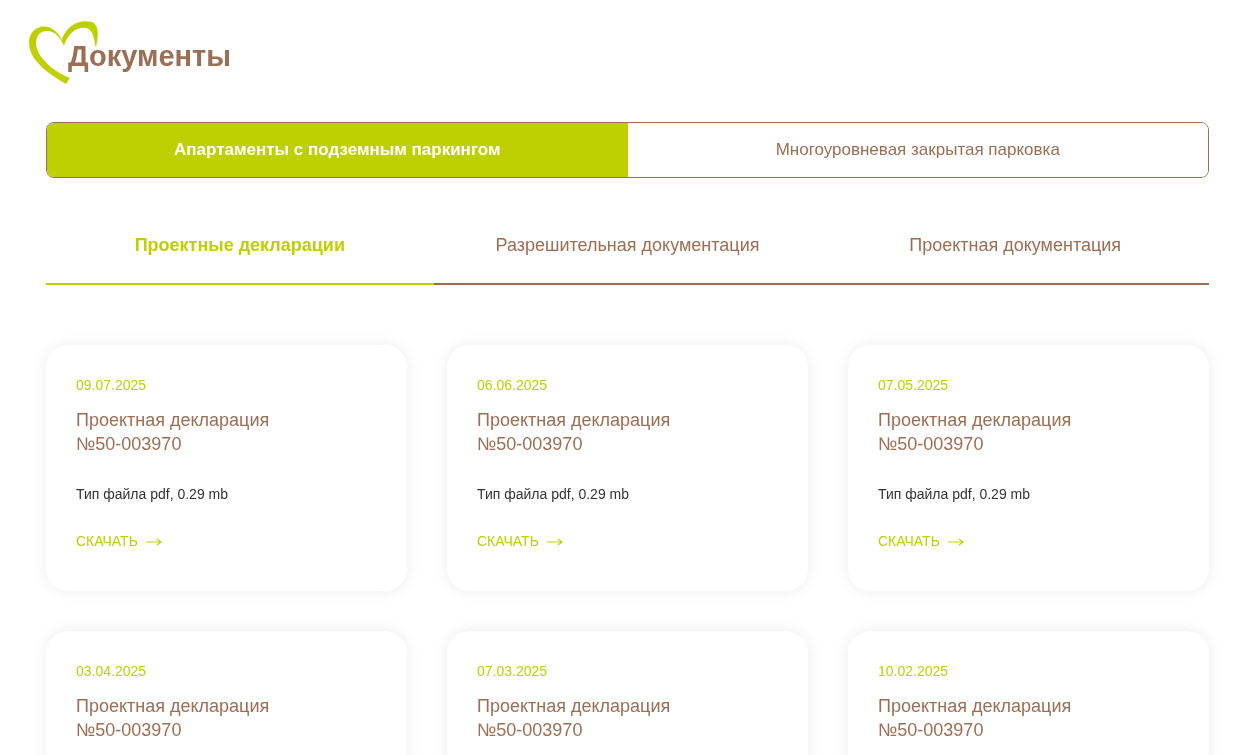  Describe the element at coordinates (512, 385) in the screenshot. I see `document-date: 06.06.2025` at that location.